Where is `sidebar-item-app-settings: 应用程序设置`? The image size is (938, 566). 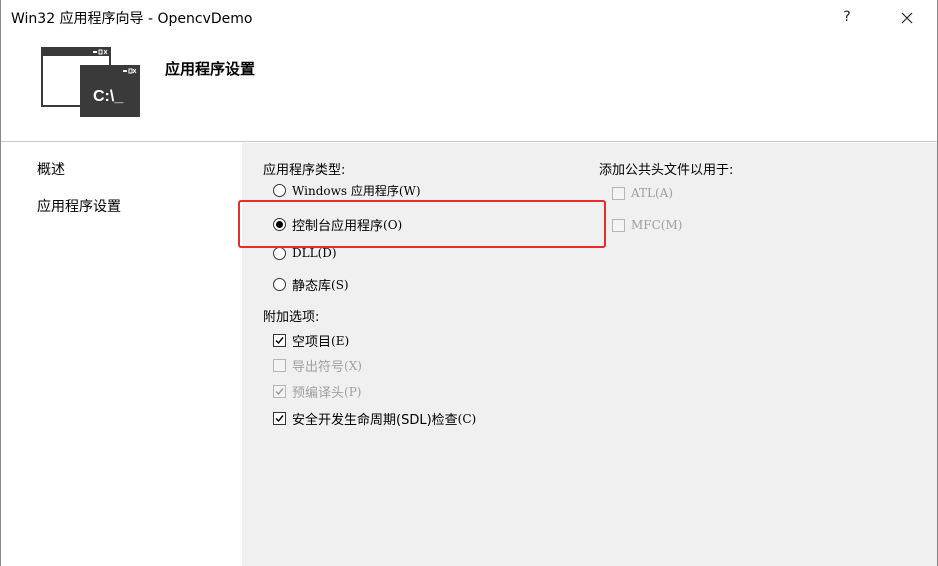 sidebar-item-app-settings: 应用程序设置 is located at coordinates (79, 206).